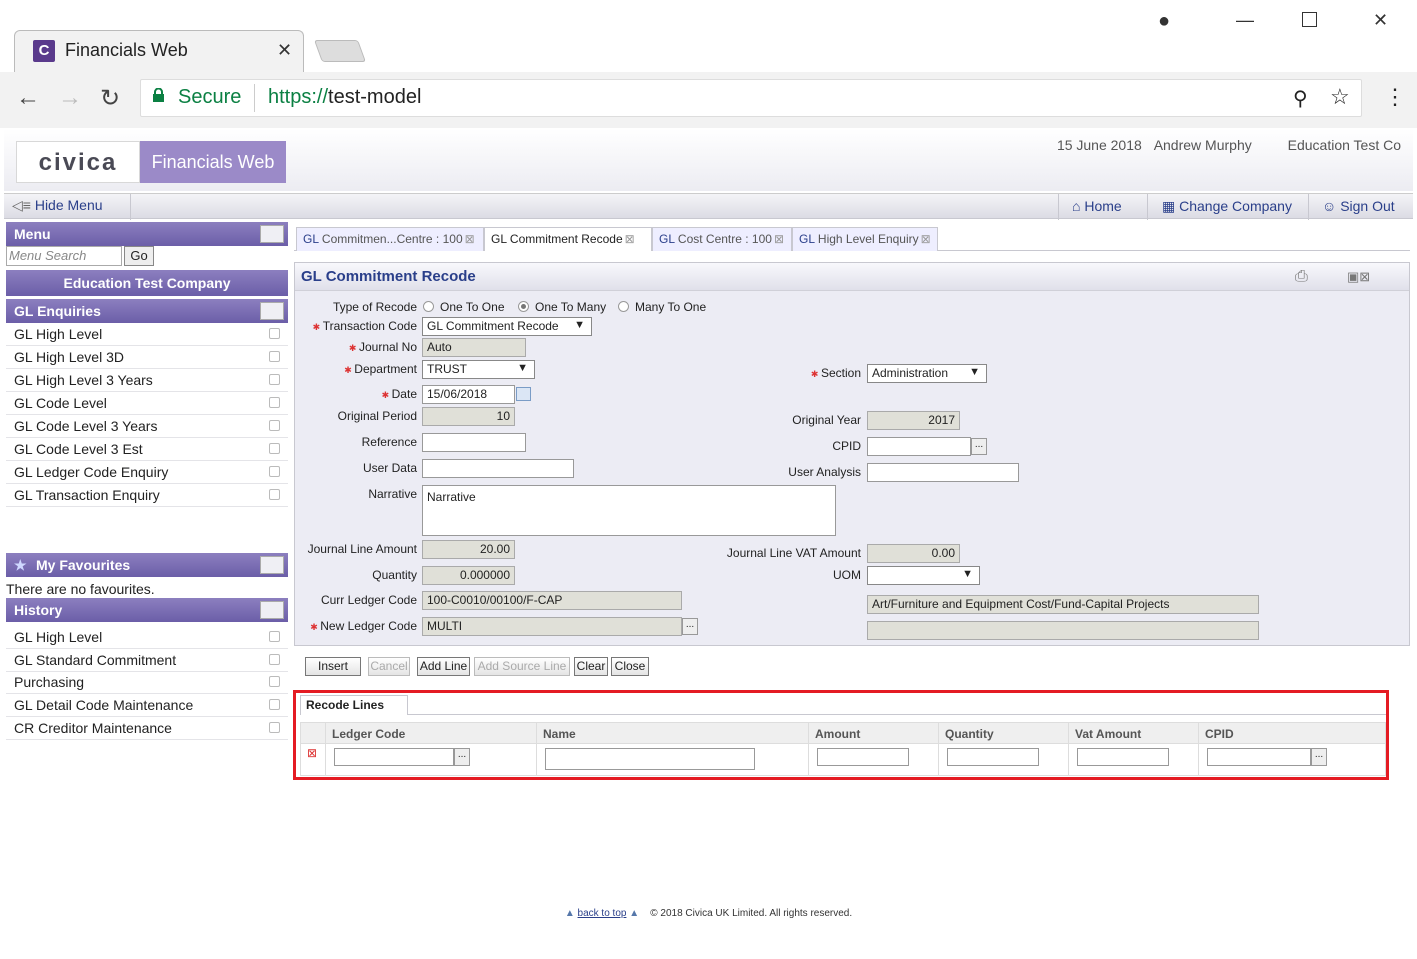 This screenshot has width=1417, height=959. Describe the element at coordinates (147, 283) in the screenshot. I see `company-header: Education Test Company` at that location.